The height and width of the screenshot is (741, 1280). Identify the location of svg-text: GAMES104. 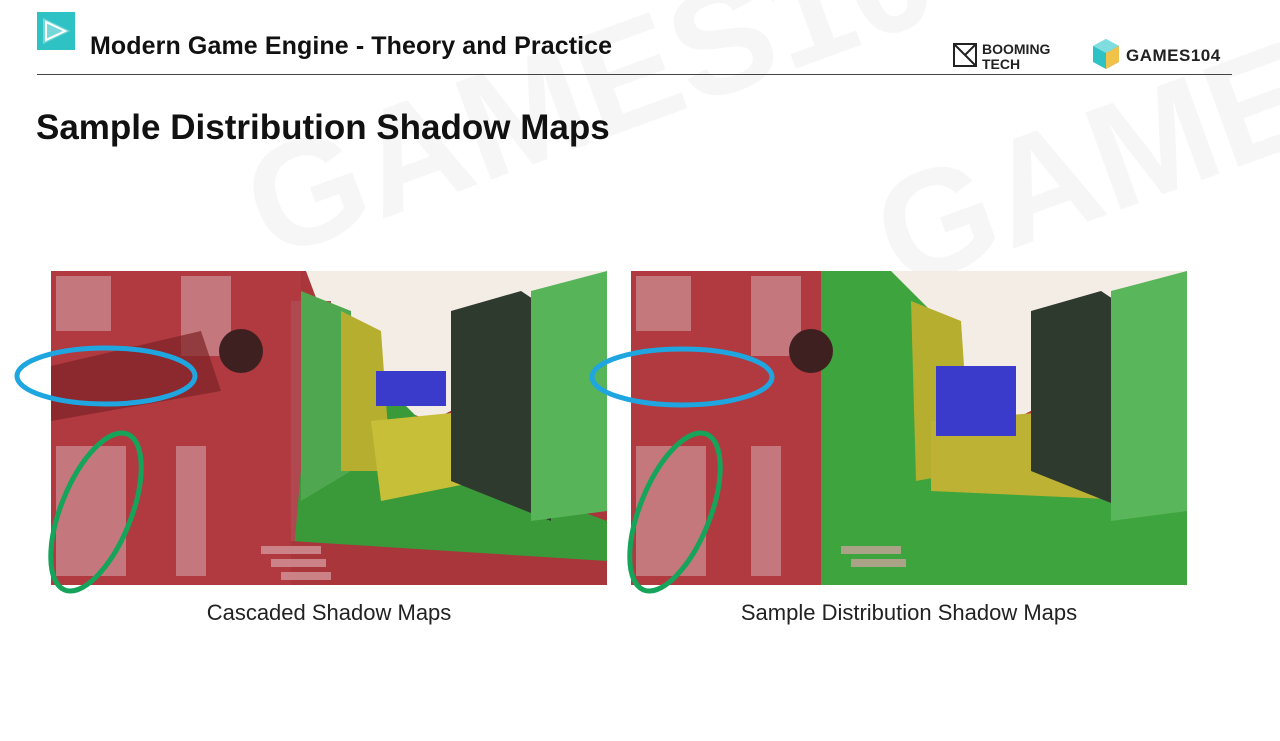
(1173, 55).